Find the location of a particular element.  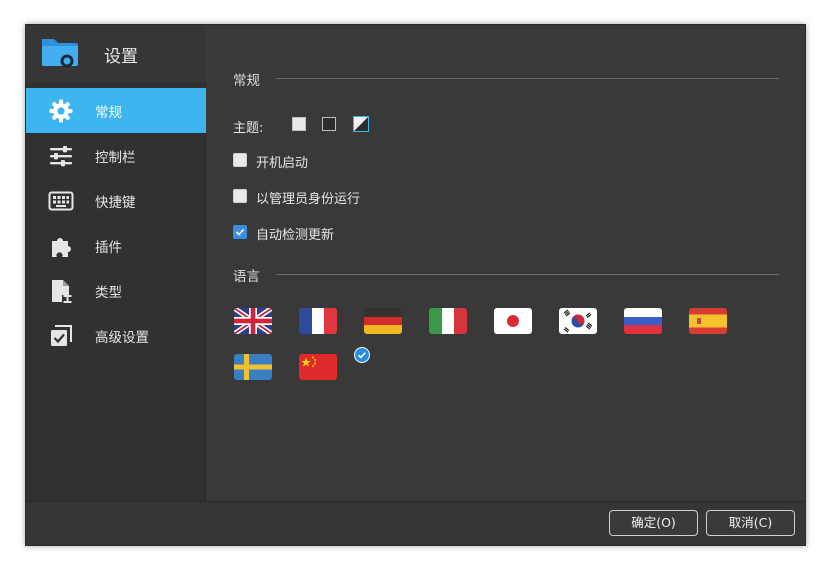

sidebar-item-general: 常规 is located at coordinates (116, 110).